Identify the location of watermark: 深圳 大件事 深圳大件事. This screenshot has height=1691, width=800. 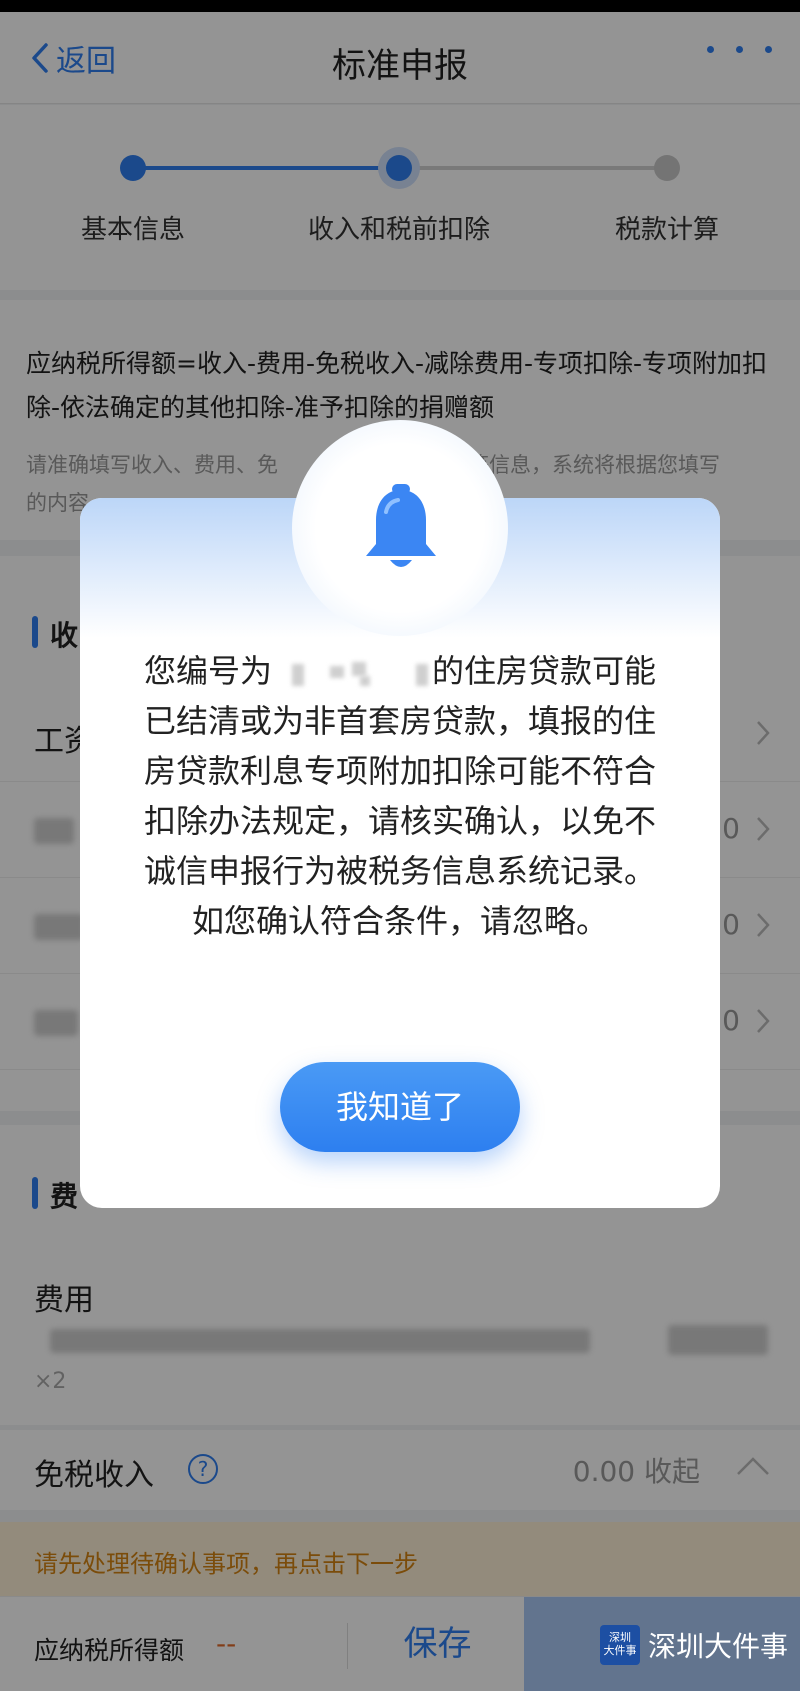
(694, 1645).